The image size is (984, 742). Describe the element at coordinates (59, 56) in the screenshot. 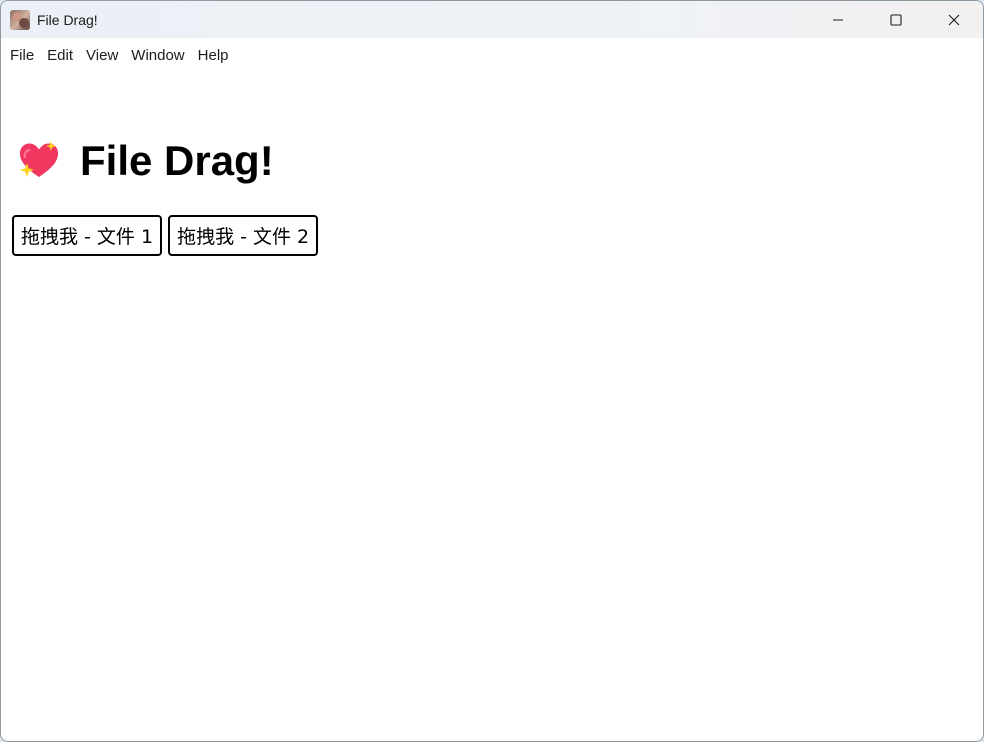

I see `menu-edit: Edit` at that location.